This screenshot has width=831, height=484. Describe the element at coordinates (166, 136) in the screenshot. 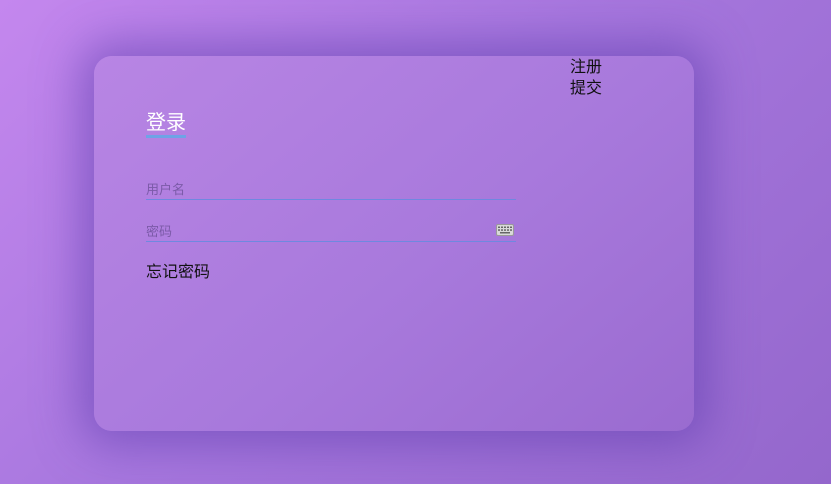

I see `title-underline` at that location.